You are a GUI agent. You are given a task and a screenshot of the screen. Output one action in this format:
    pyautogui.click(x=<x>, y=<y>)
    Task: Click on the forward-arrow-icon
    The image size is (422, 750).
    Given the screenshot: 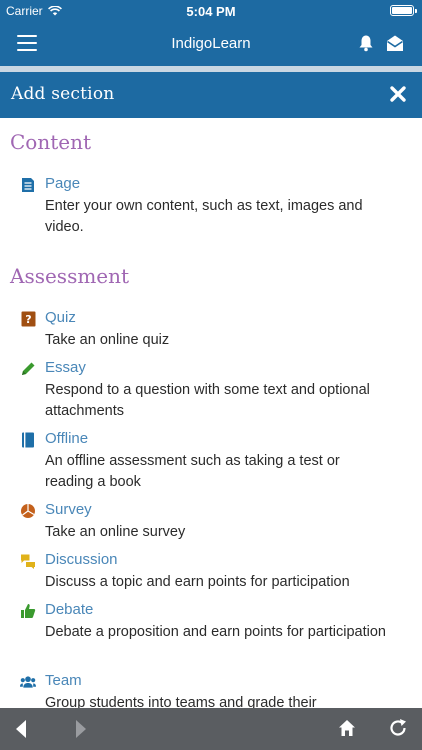 What is the action you would take?
    pyautogui.click(x=81, y=729)
    